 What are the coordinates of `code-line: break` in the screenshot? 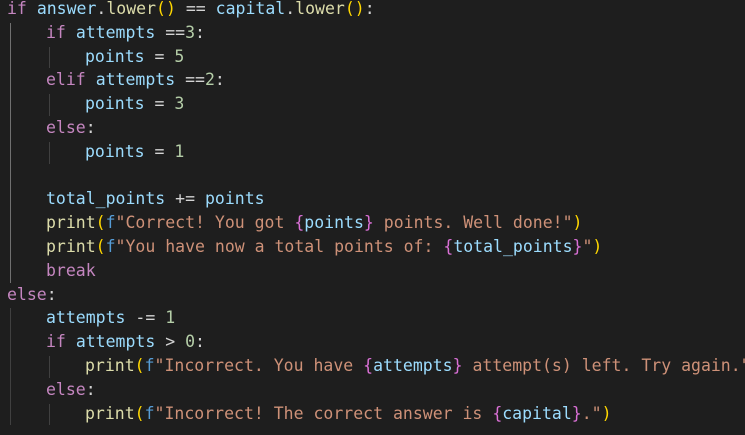 It's located at (71, 271).